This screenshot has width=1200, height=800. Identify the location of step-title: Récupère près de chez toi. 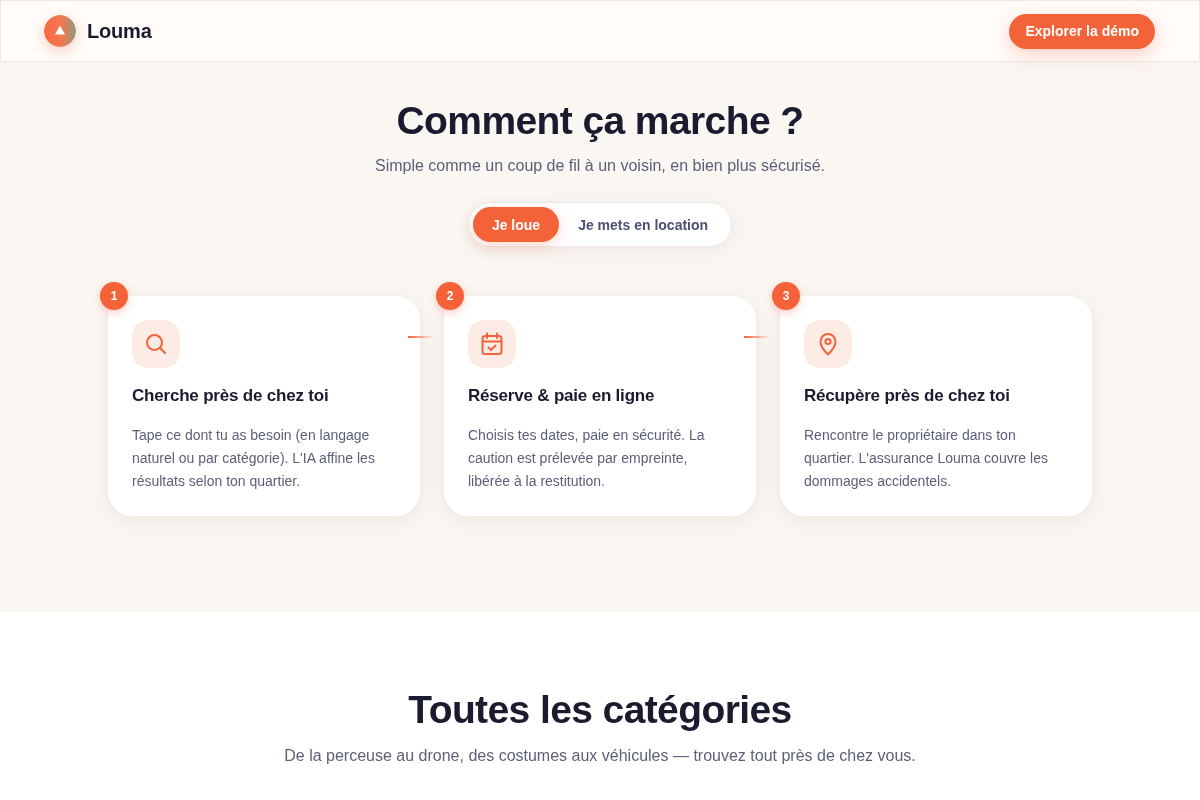
(907, 396).